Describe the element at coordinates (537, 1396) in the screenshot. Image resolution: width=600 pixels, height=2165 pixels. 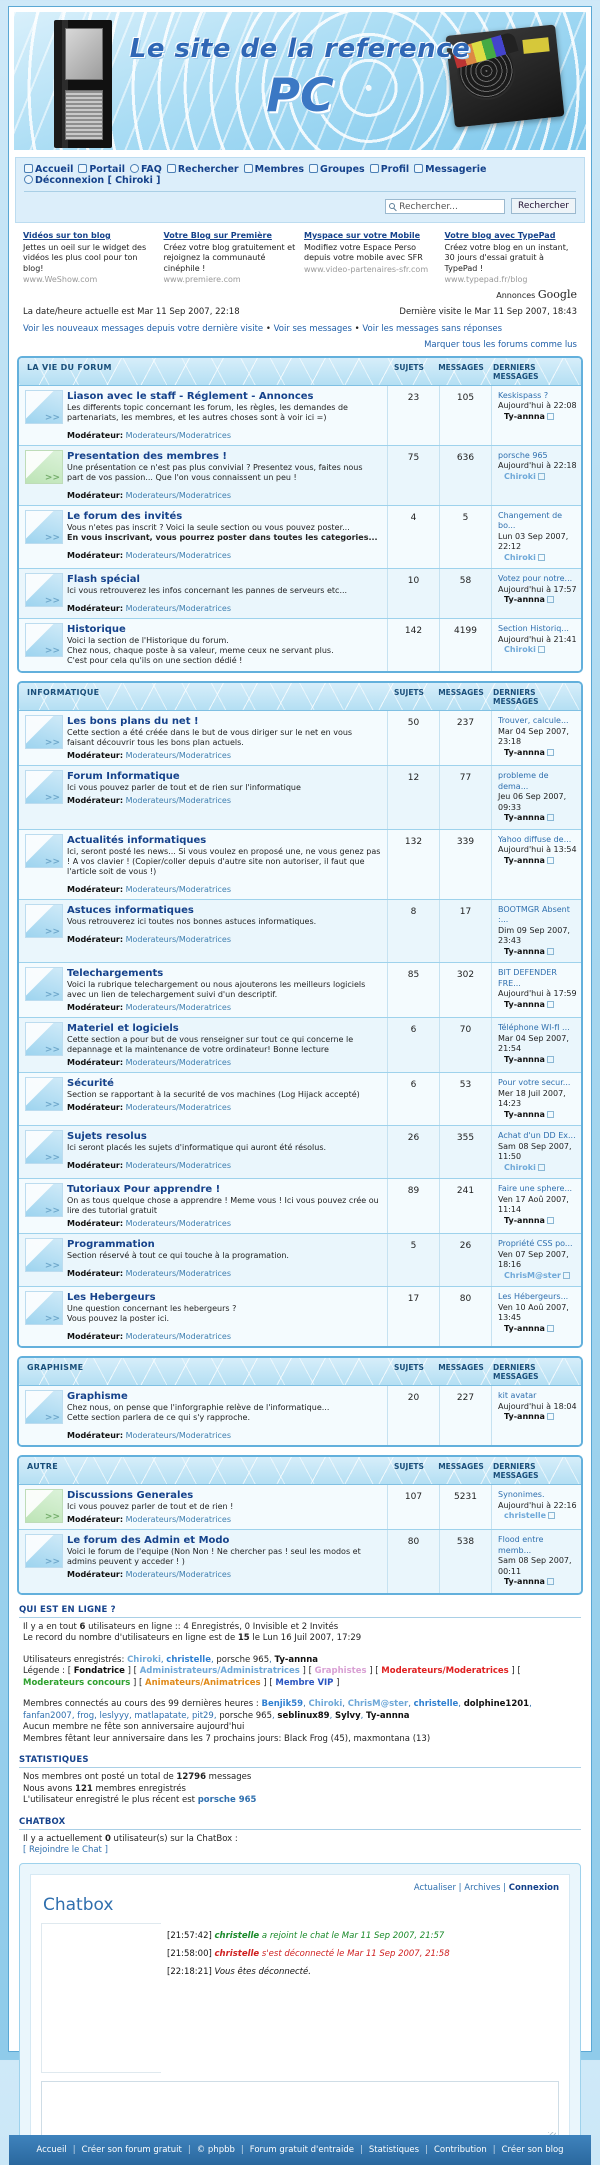
I see `last-post-subject: kit avatar` at that location.